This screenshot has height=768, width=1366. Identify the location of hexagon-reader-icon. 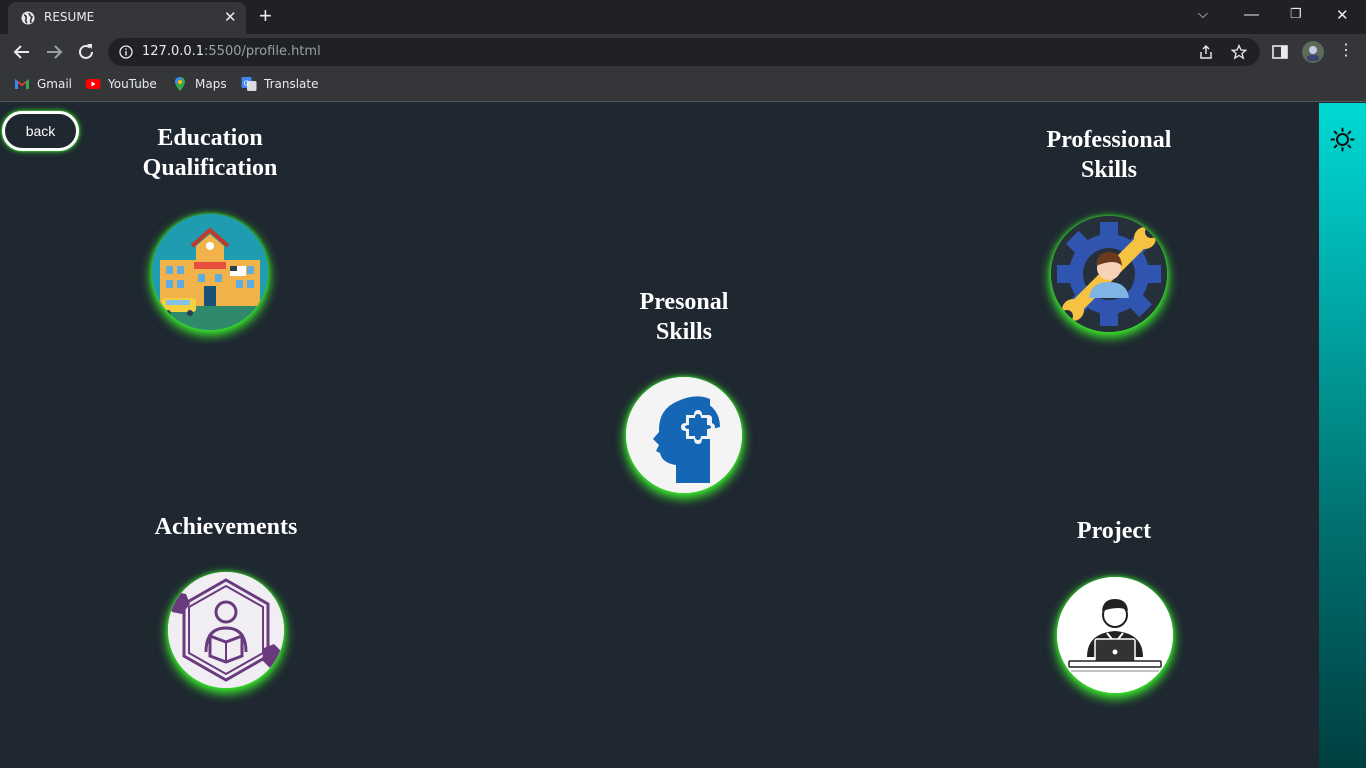
(226, 630).